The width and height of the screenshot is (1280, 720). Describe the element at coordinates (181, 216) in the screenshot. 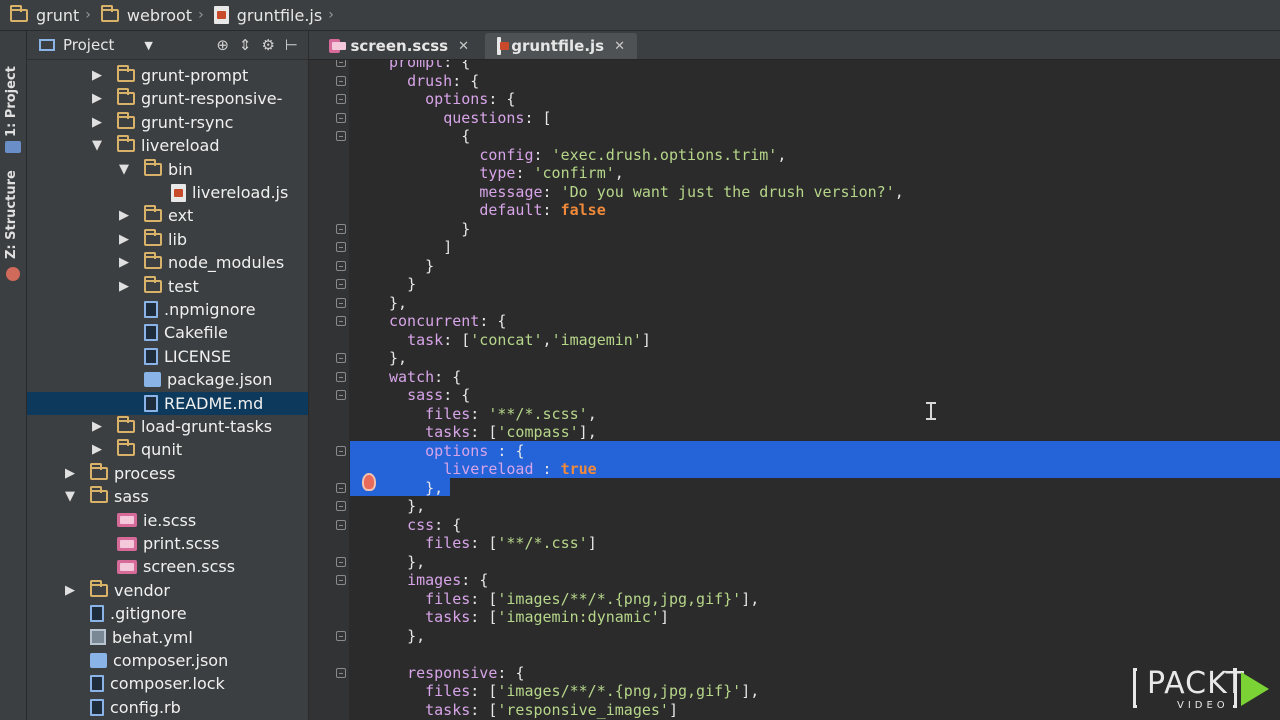

I see `tree-item-label: ext` at that location.